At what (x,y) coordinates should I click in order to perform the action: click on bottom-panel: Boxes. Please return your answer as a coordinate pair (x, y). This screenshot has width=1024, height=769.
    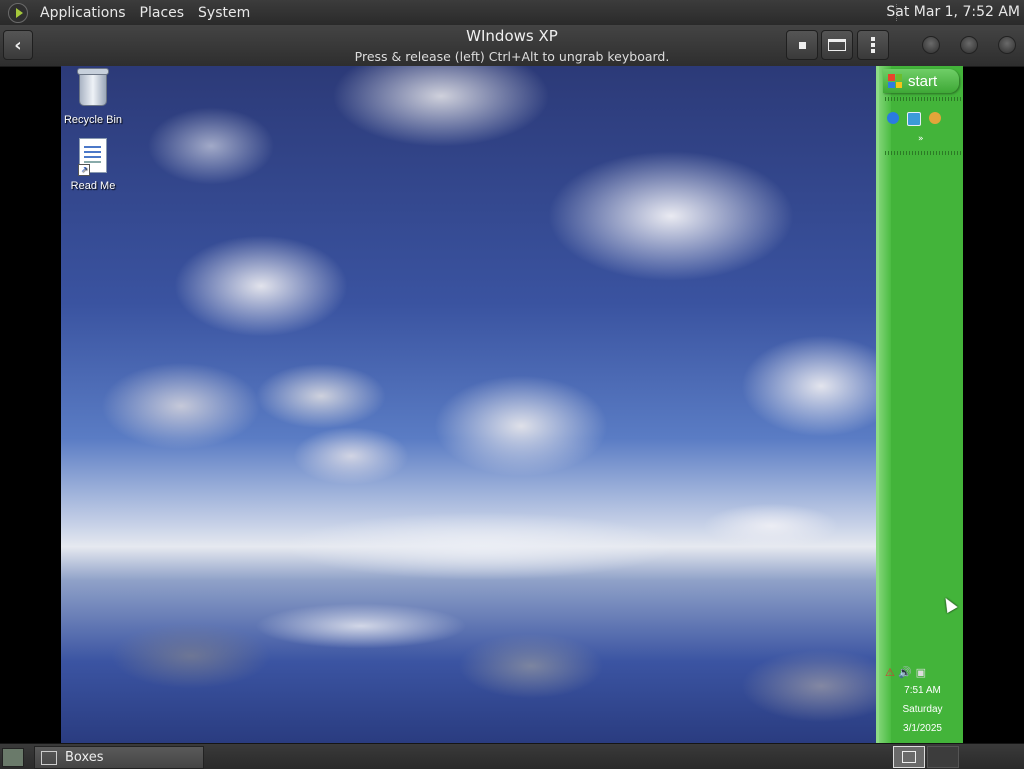
    Looking at the image, I should click on (512, 756).